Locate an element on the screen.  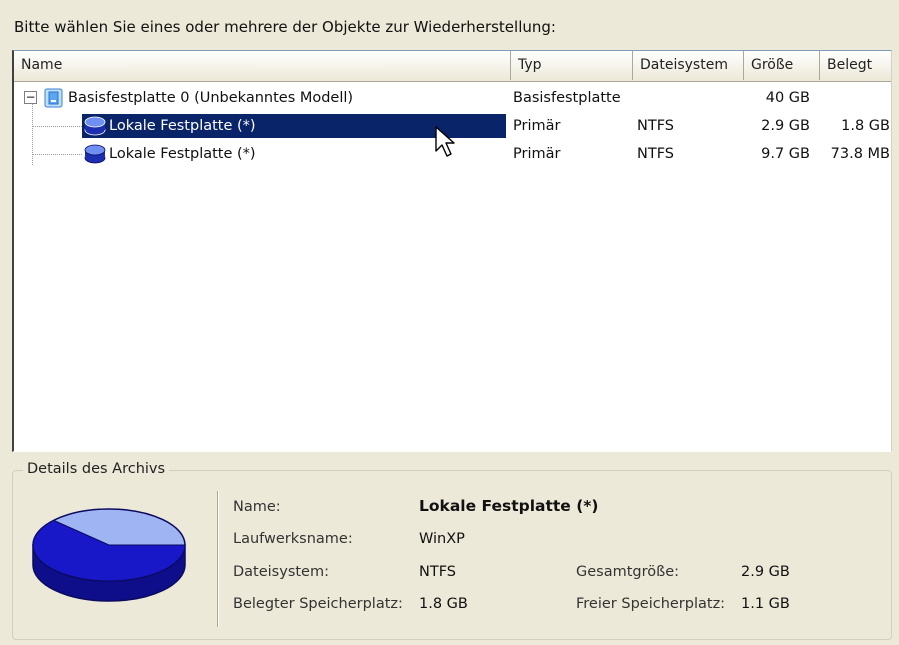
mouse-pointer-icon is located at coordinates (445, 141).